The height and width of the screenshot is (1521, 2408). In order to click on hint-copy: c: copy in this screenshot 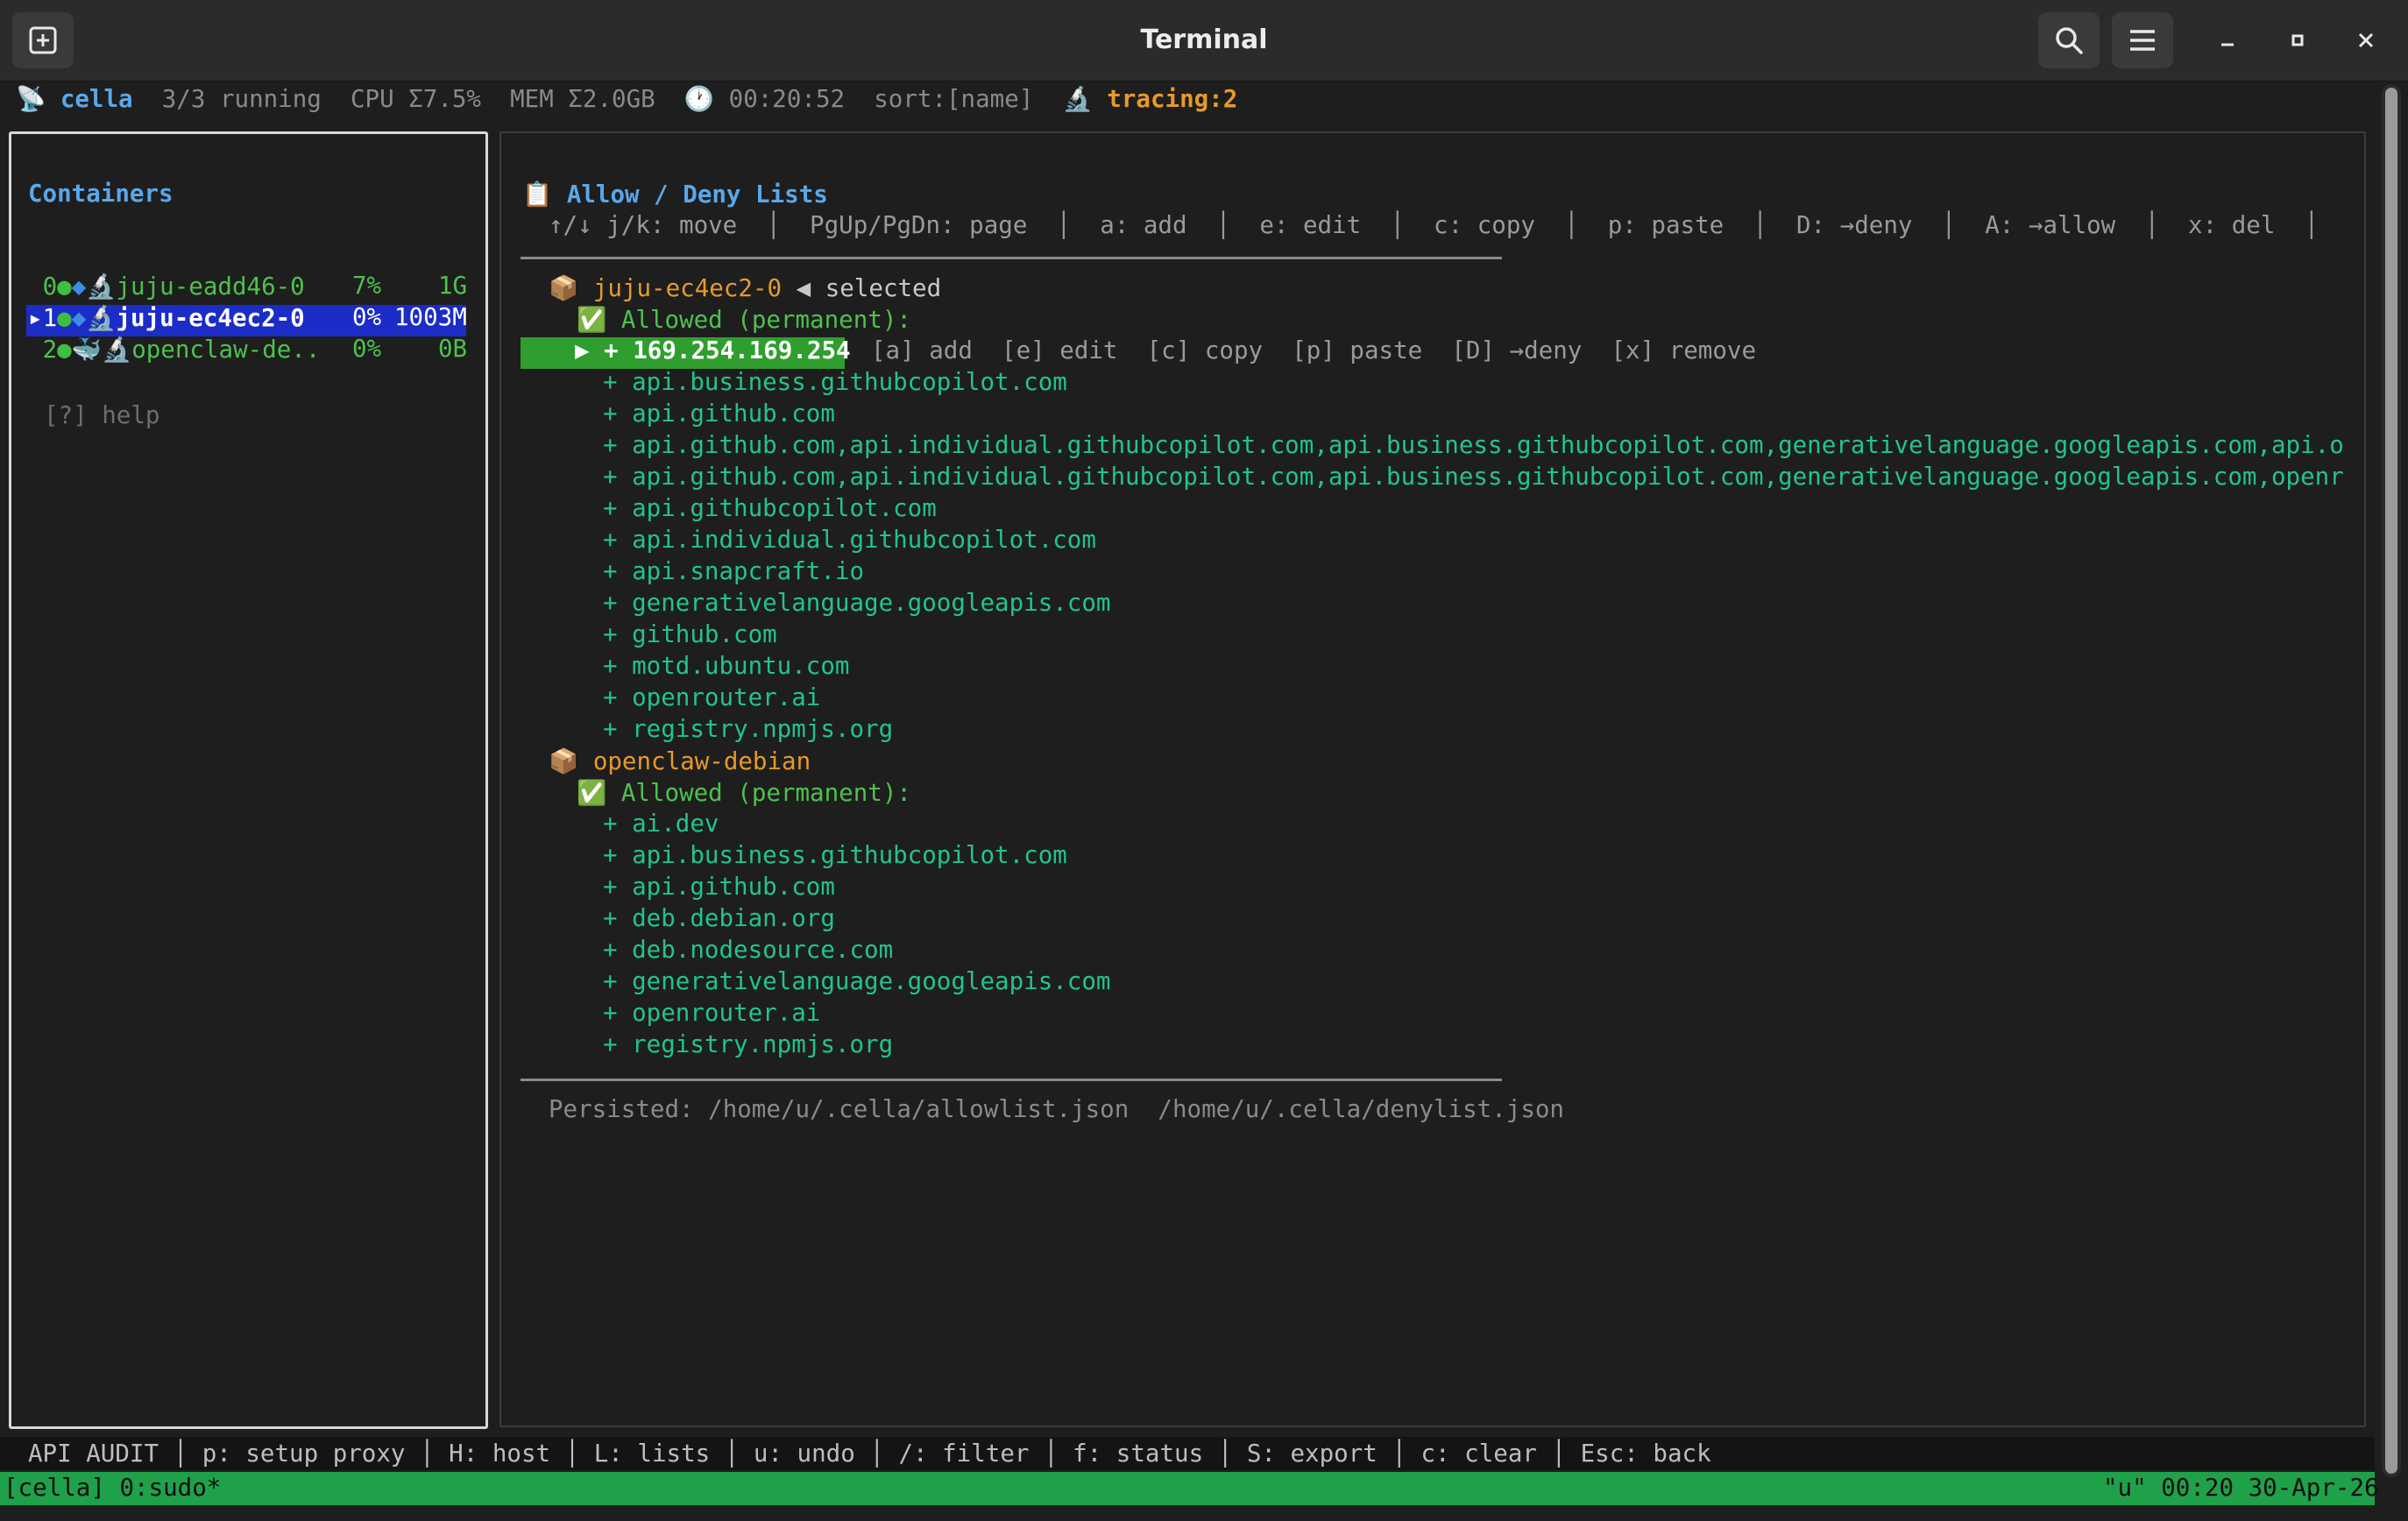, I will do `click(1485, 225)`.